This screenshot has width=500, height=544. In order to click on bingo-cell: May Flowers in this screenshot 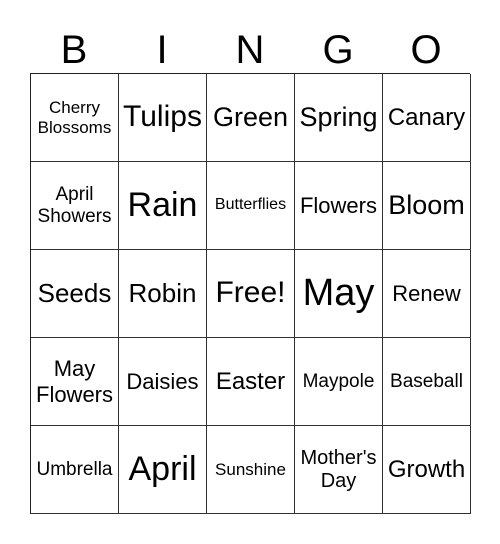, I will do `click(75, 382)`.